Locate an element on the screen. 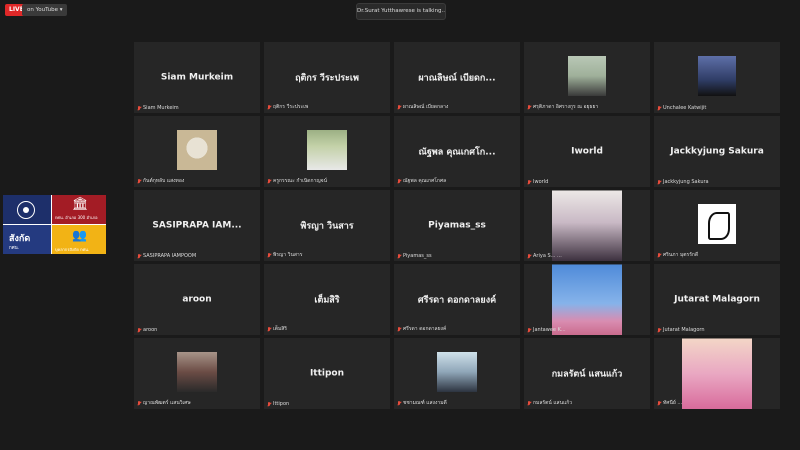  participant-label: Piyamas_ss is located at coordinates (456, 256).